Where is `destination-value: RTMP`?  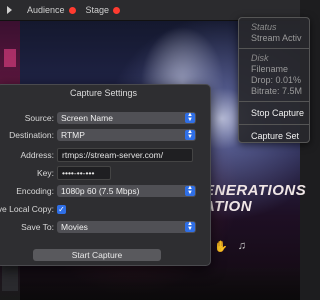 destination-value: RTMP is located at coordinates (73, 135).